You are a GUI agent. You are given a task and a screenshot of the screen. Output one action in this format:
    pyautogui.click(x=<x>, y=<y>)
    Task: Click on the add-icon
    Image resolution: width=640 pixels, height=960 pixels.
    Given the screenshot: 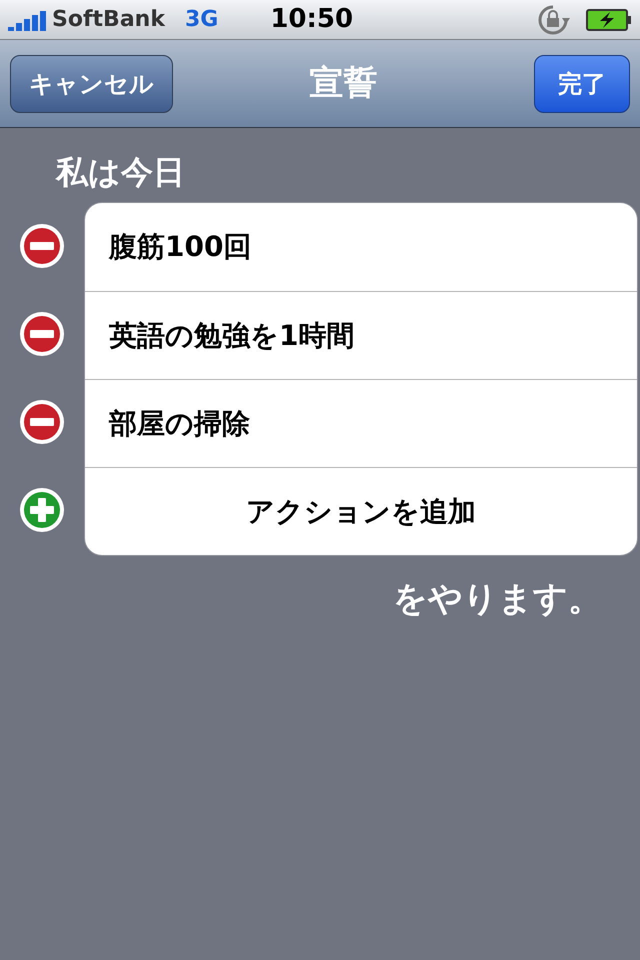 What is the action you would take?
    pyautogui.click(x=42, y=510)
    